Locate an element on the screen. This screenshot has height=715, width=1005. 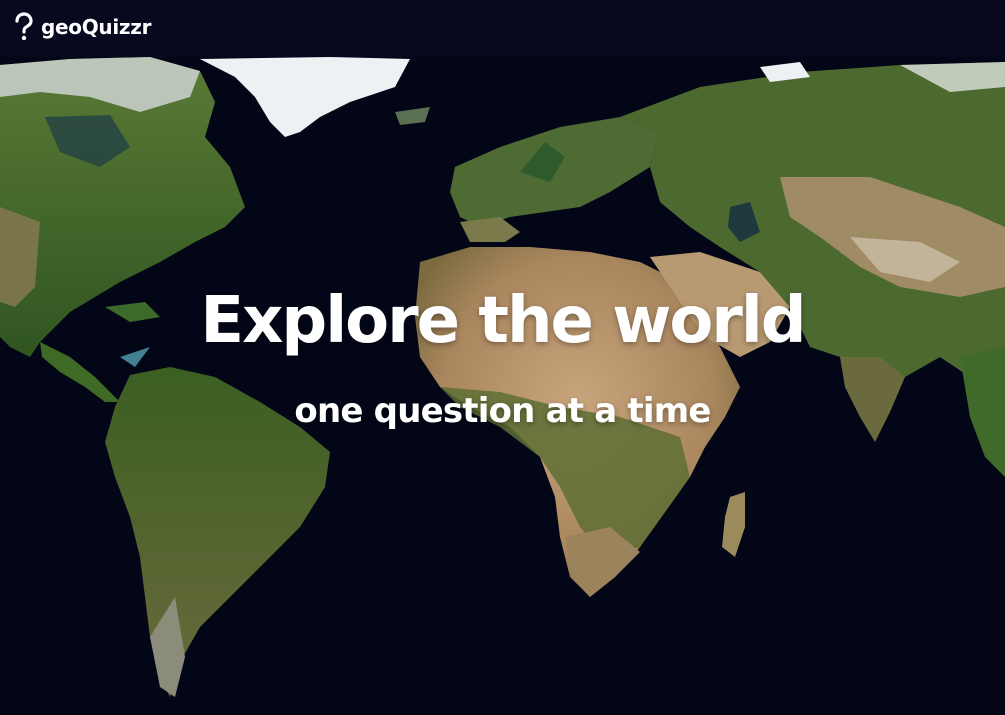
home-logo-link: geoQuizzr is located at coordinates (81, 27).